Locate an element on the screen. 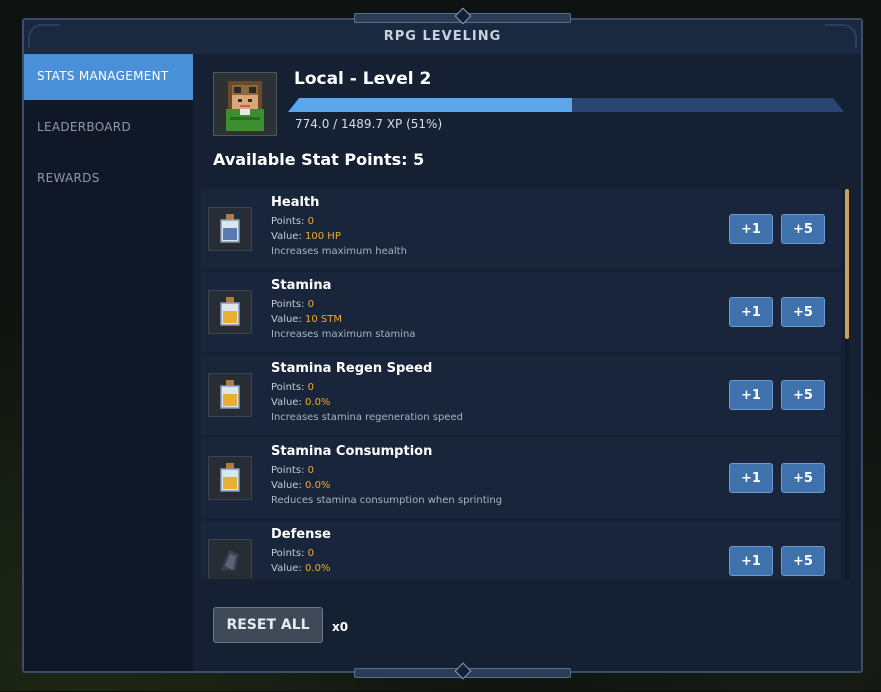 Image resolution: width=881 pixels, height=692 pixels. stat-value: Value: 100 HP is located at coordinates (306, 236).